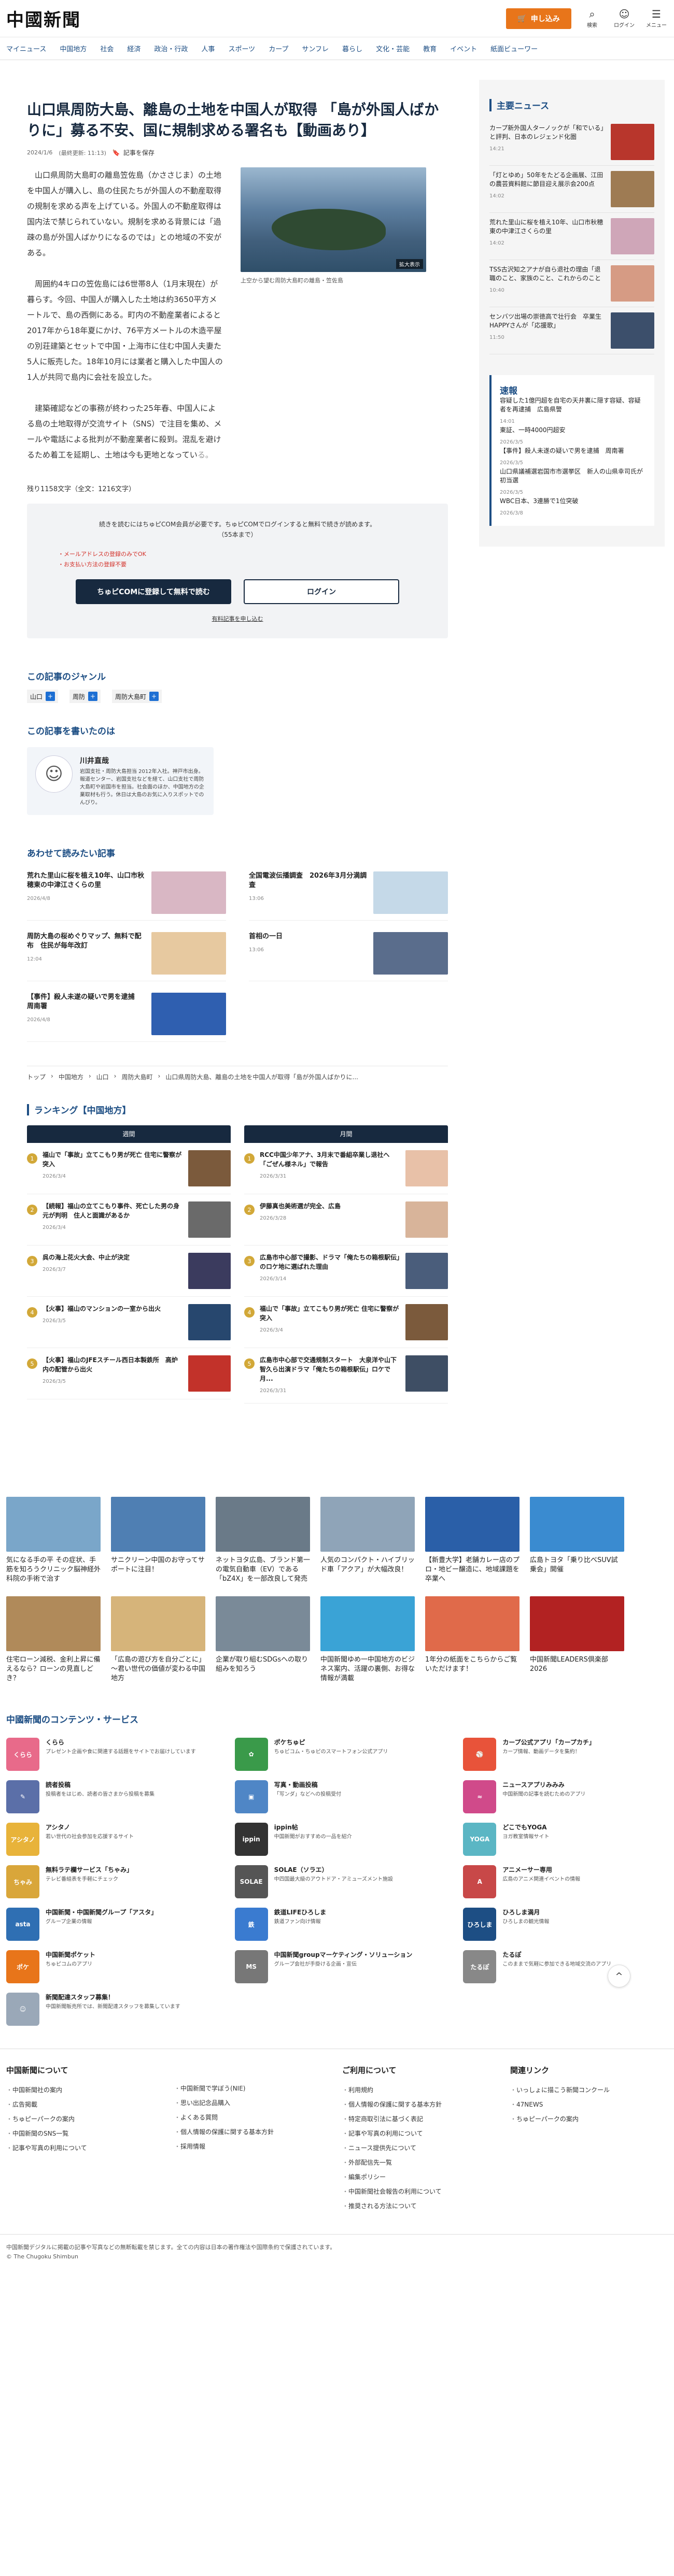 Image resolution: width=674 pixels, height=2576 pixels. Describe the element at coordinates (573, 482) in the screenshot. I see `breaking-news-item: 山口県議補選岩国市市選挙区 新人の山県幸司氏が初当選 2026/3/5` at that location.